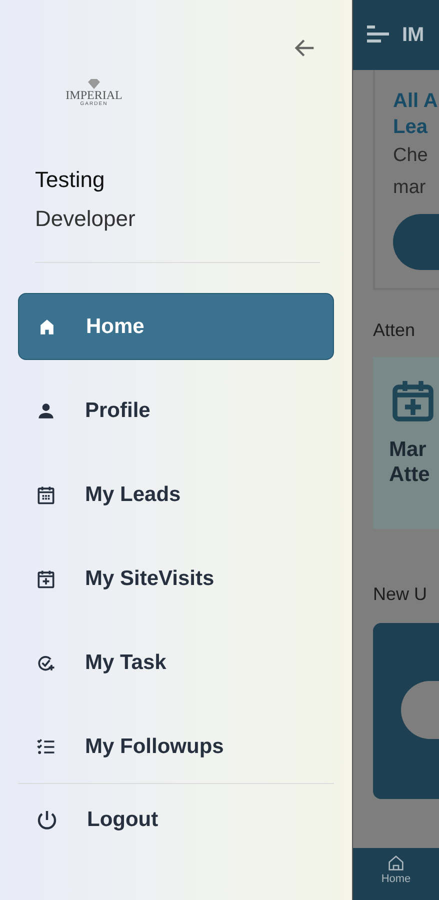 This screenshot has width=439, height=900. I want to click on logo-name: IMPERIAL, so click(94, 95).